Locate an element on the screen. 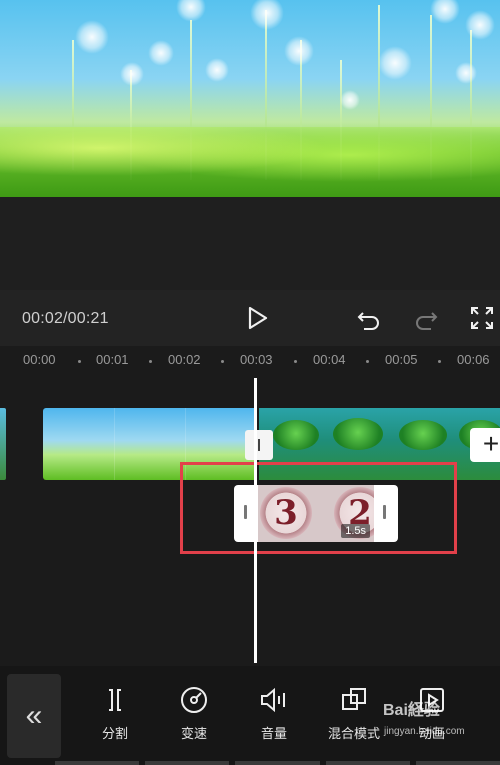 The width and height of the screenshot is (500, 765). overlay-right-handle is located at coordinates (384, 512).